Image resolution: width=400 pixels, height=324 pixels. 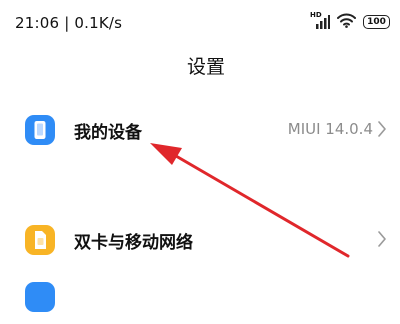 What do you see at coordinates (200, 22) in the screenshot?
I see `status-bar: 21:06 | 0.1K/s HD 100` at bounding box center [200, 22].